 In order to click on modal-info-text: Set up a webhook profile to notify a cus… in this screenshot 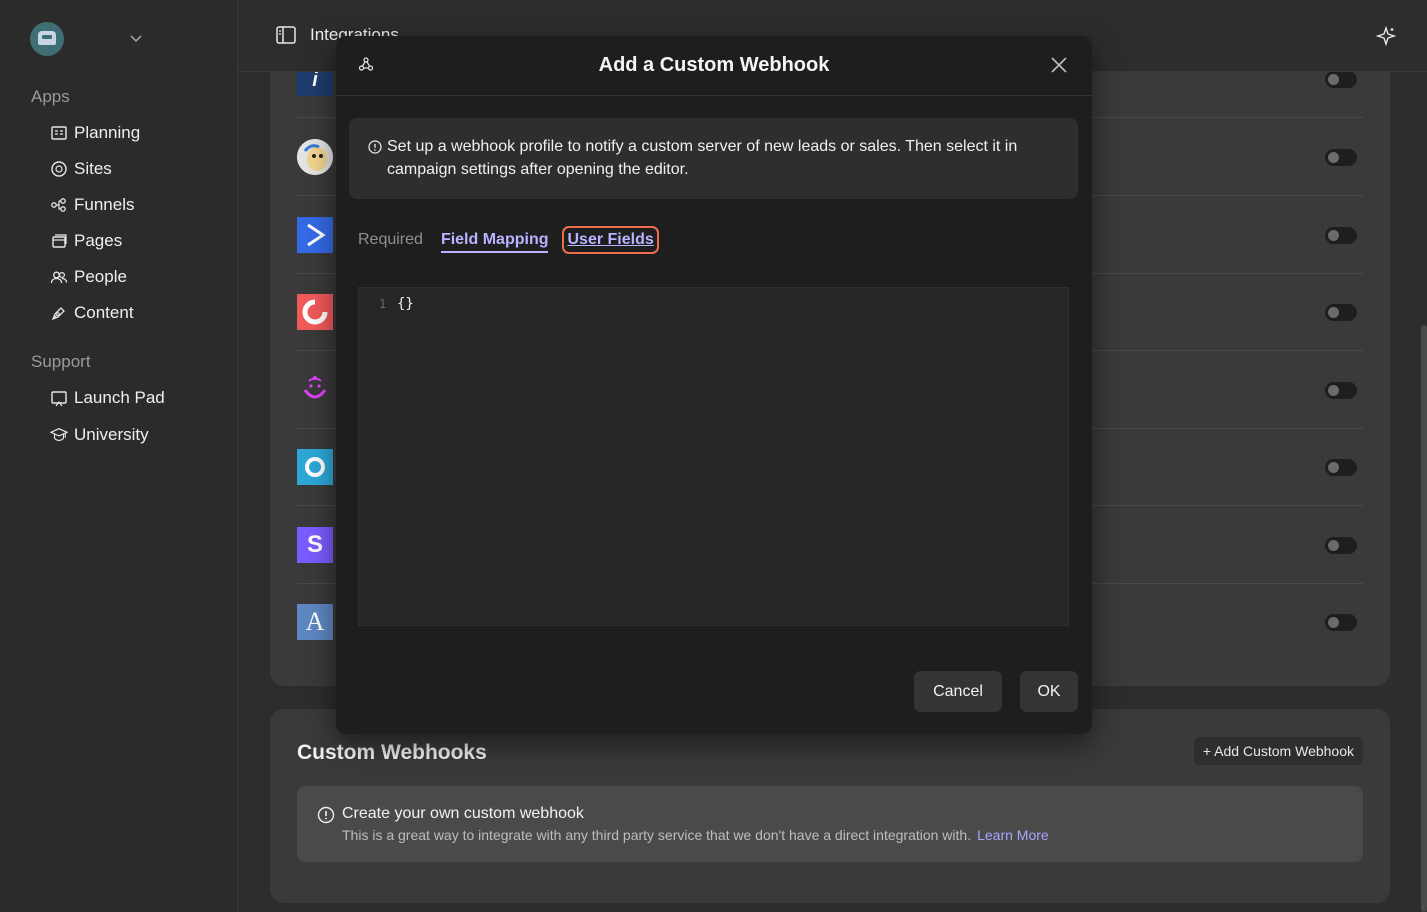, I will do `click(702, 158)`.